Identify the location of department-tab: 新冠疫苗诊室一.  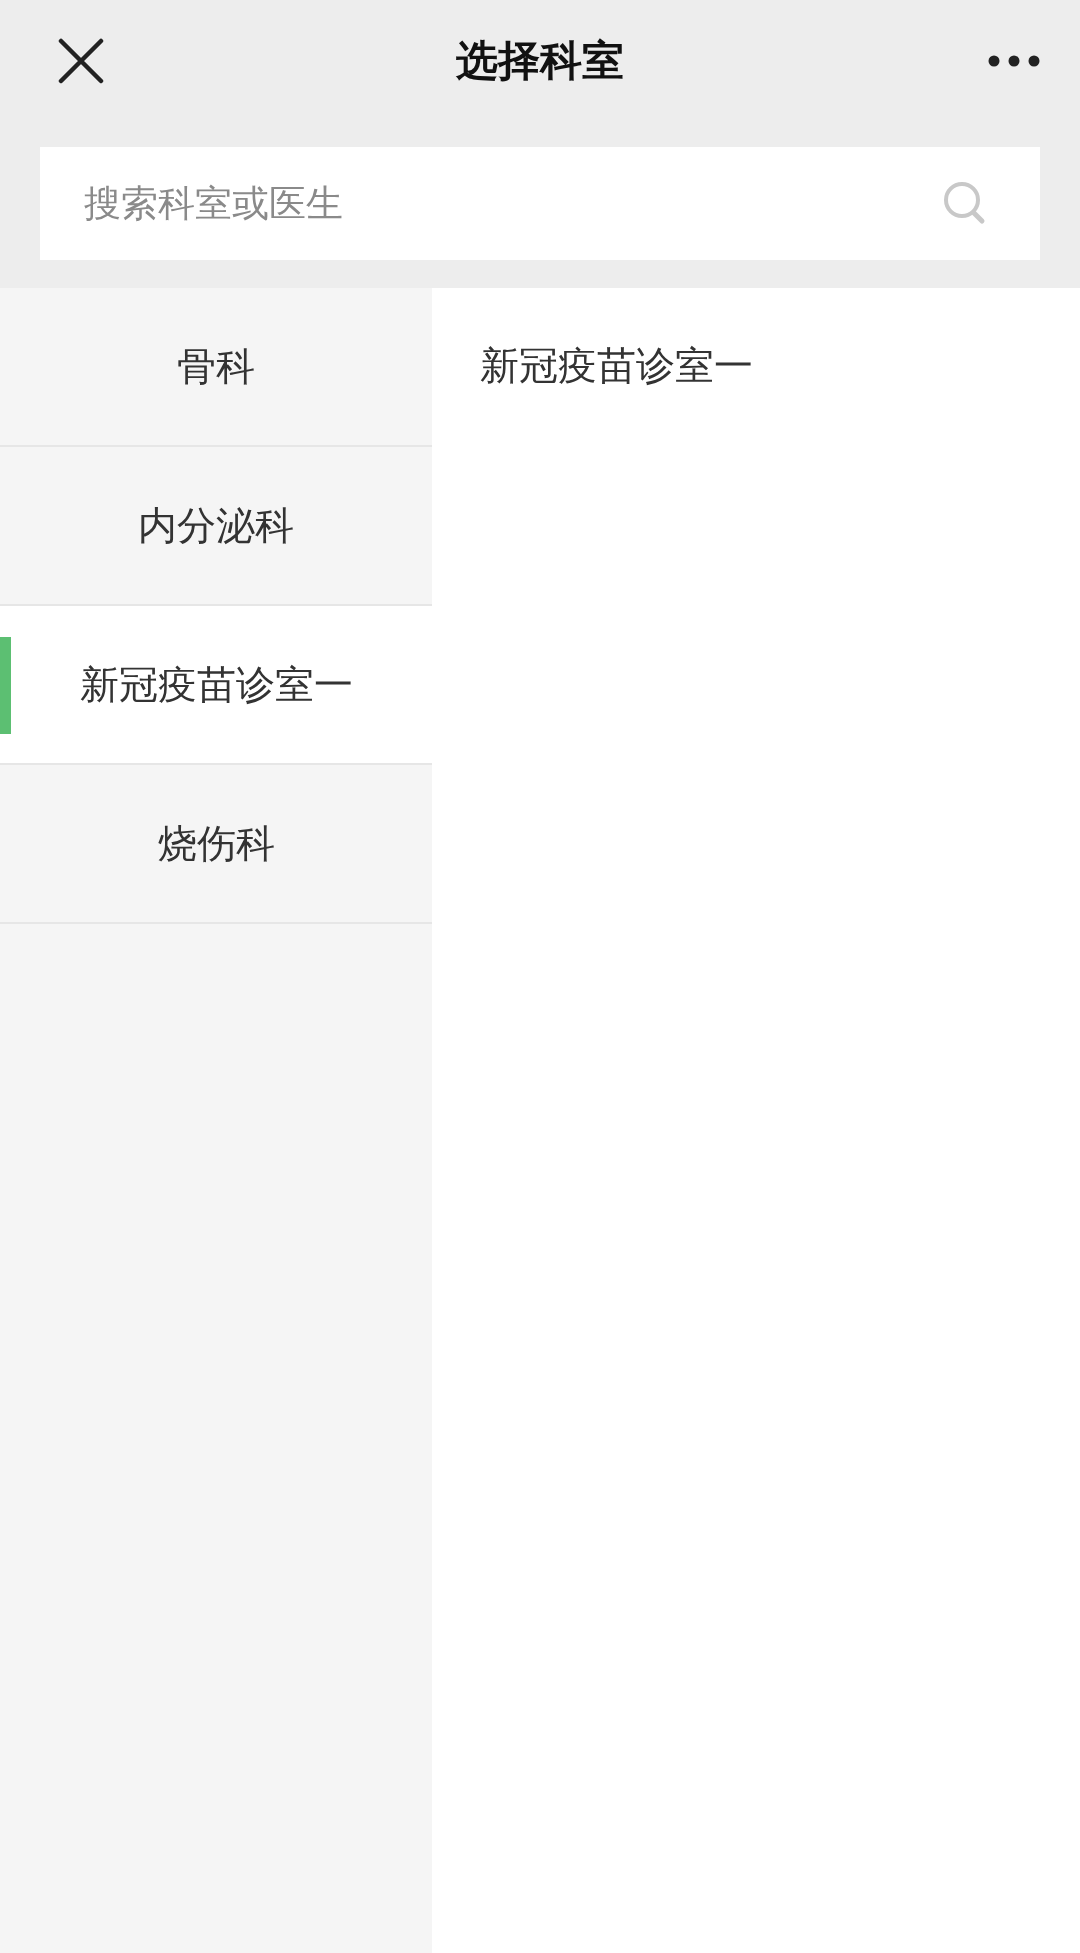
(216, 685).